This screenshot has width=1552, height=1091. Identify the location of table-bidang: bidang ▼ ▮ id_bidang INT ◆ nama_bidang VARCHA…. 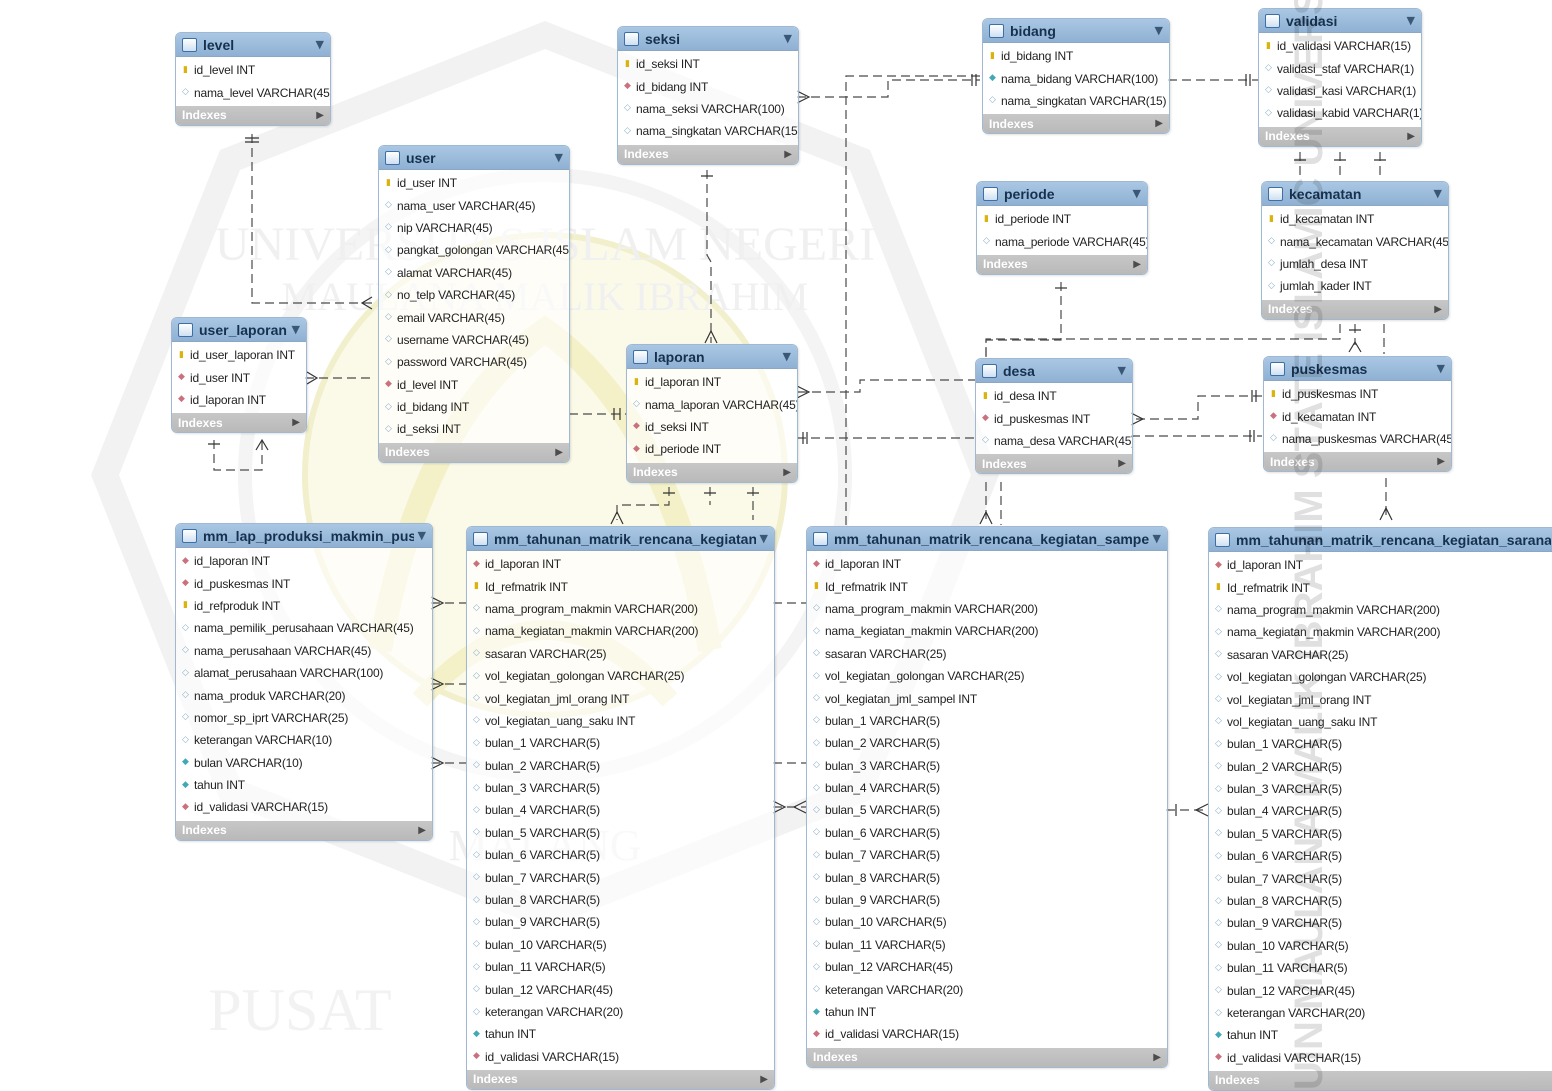
(1076, 76).